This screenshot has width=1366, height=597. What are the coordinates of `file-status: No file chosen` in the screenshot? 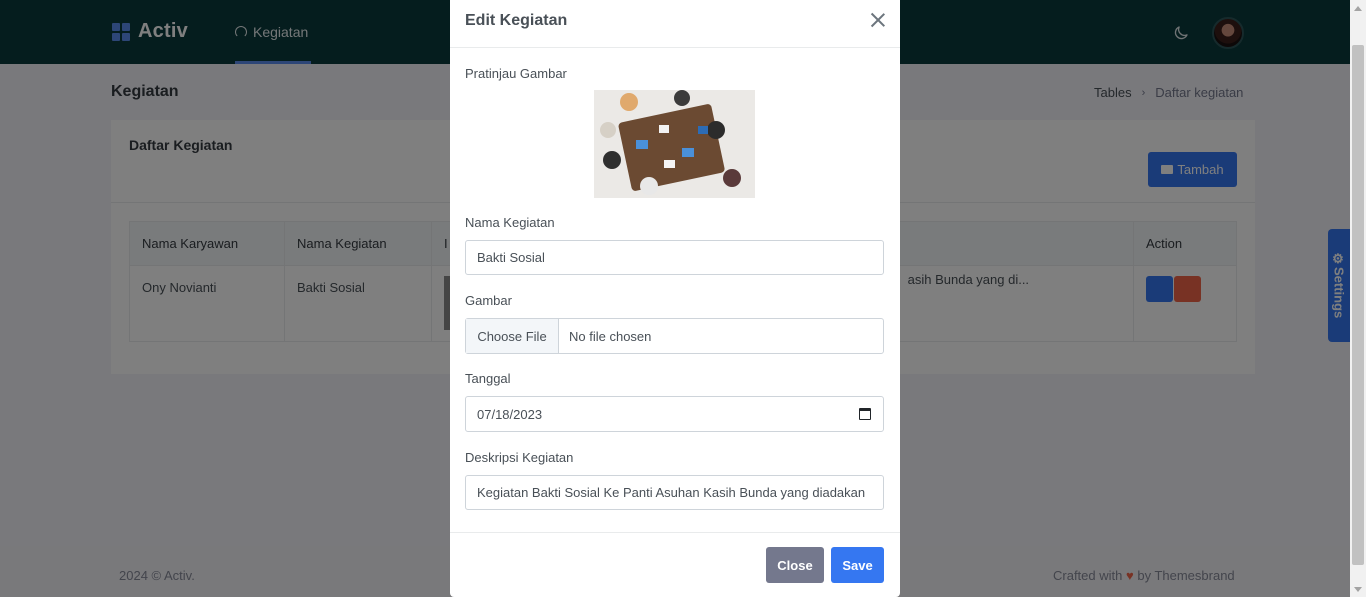 It's located at (610, 336).